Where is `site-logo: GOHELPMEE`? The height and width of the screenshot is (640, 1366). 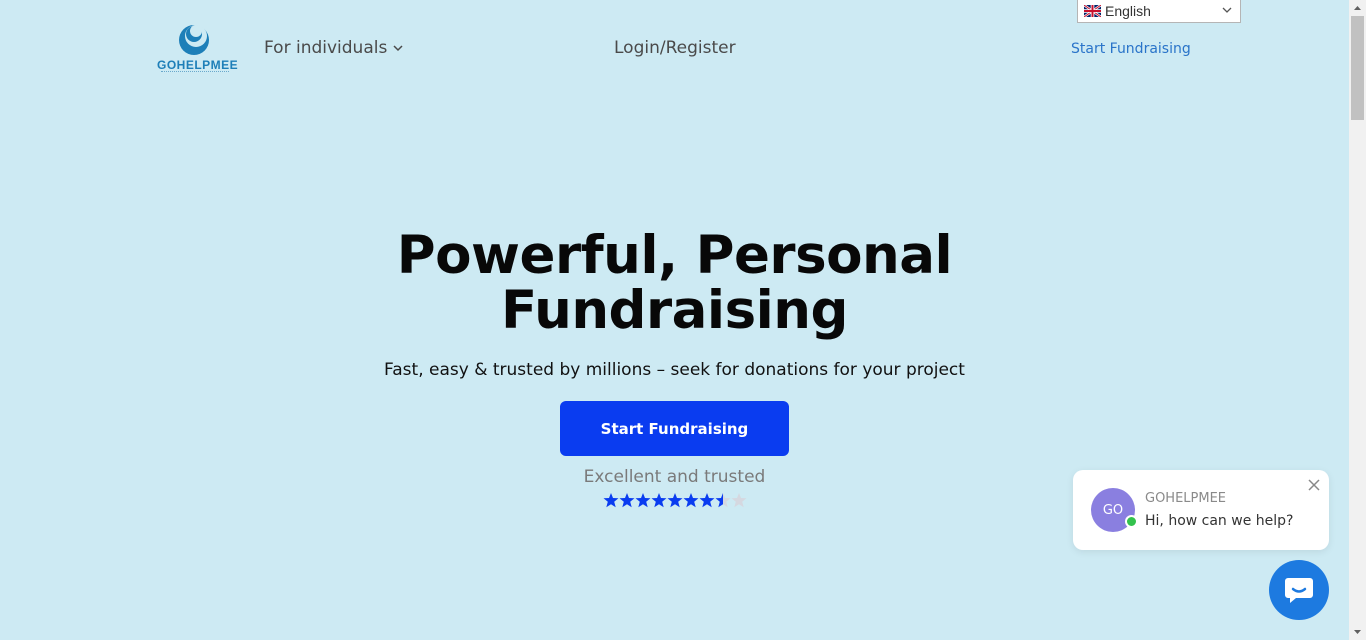
site-logo: GOHELPMEE is located at coordinates (198, 50).